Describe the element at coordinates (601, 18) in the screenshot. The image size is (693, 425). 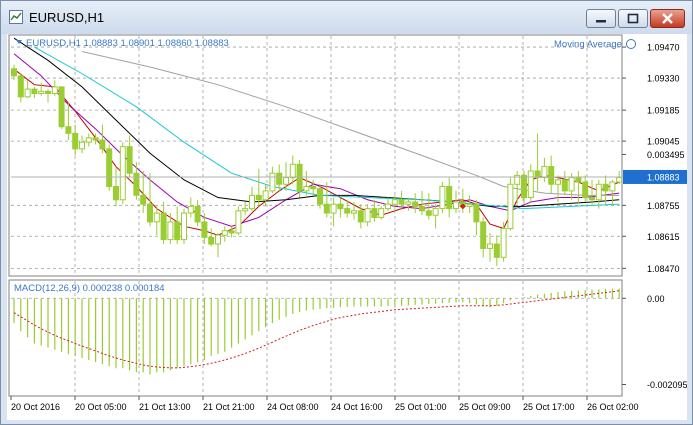
I see `minimize-button` at that location.